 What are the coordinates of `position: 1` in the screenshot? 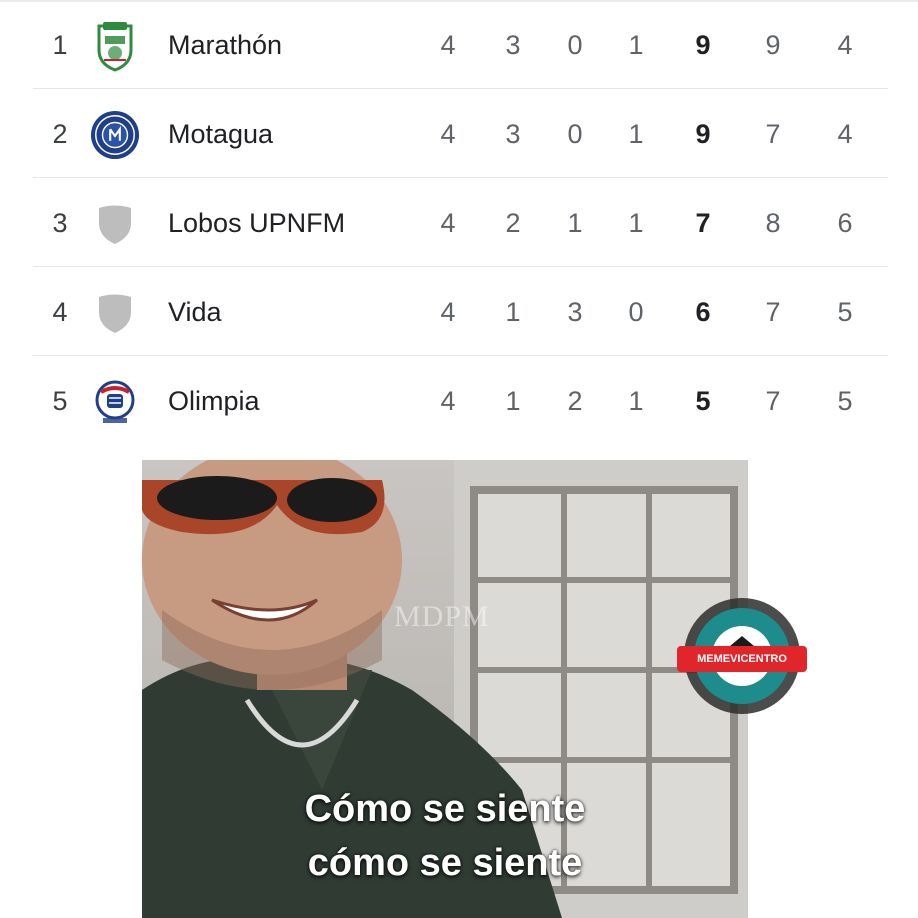 It's located at (60, 45).